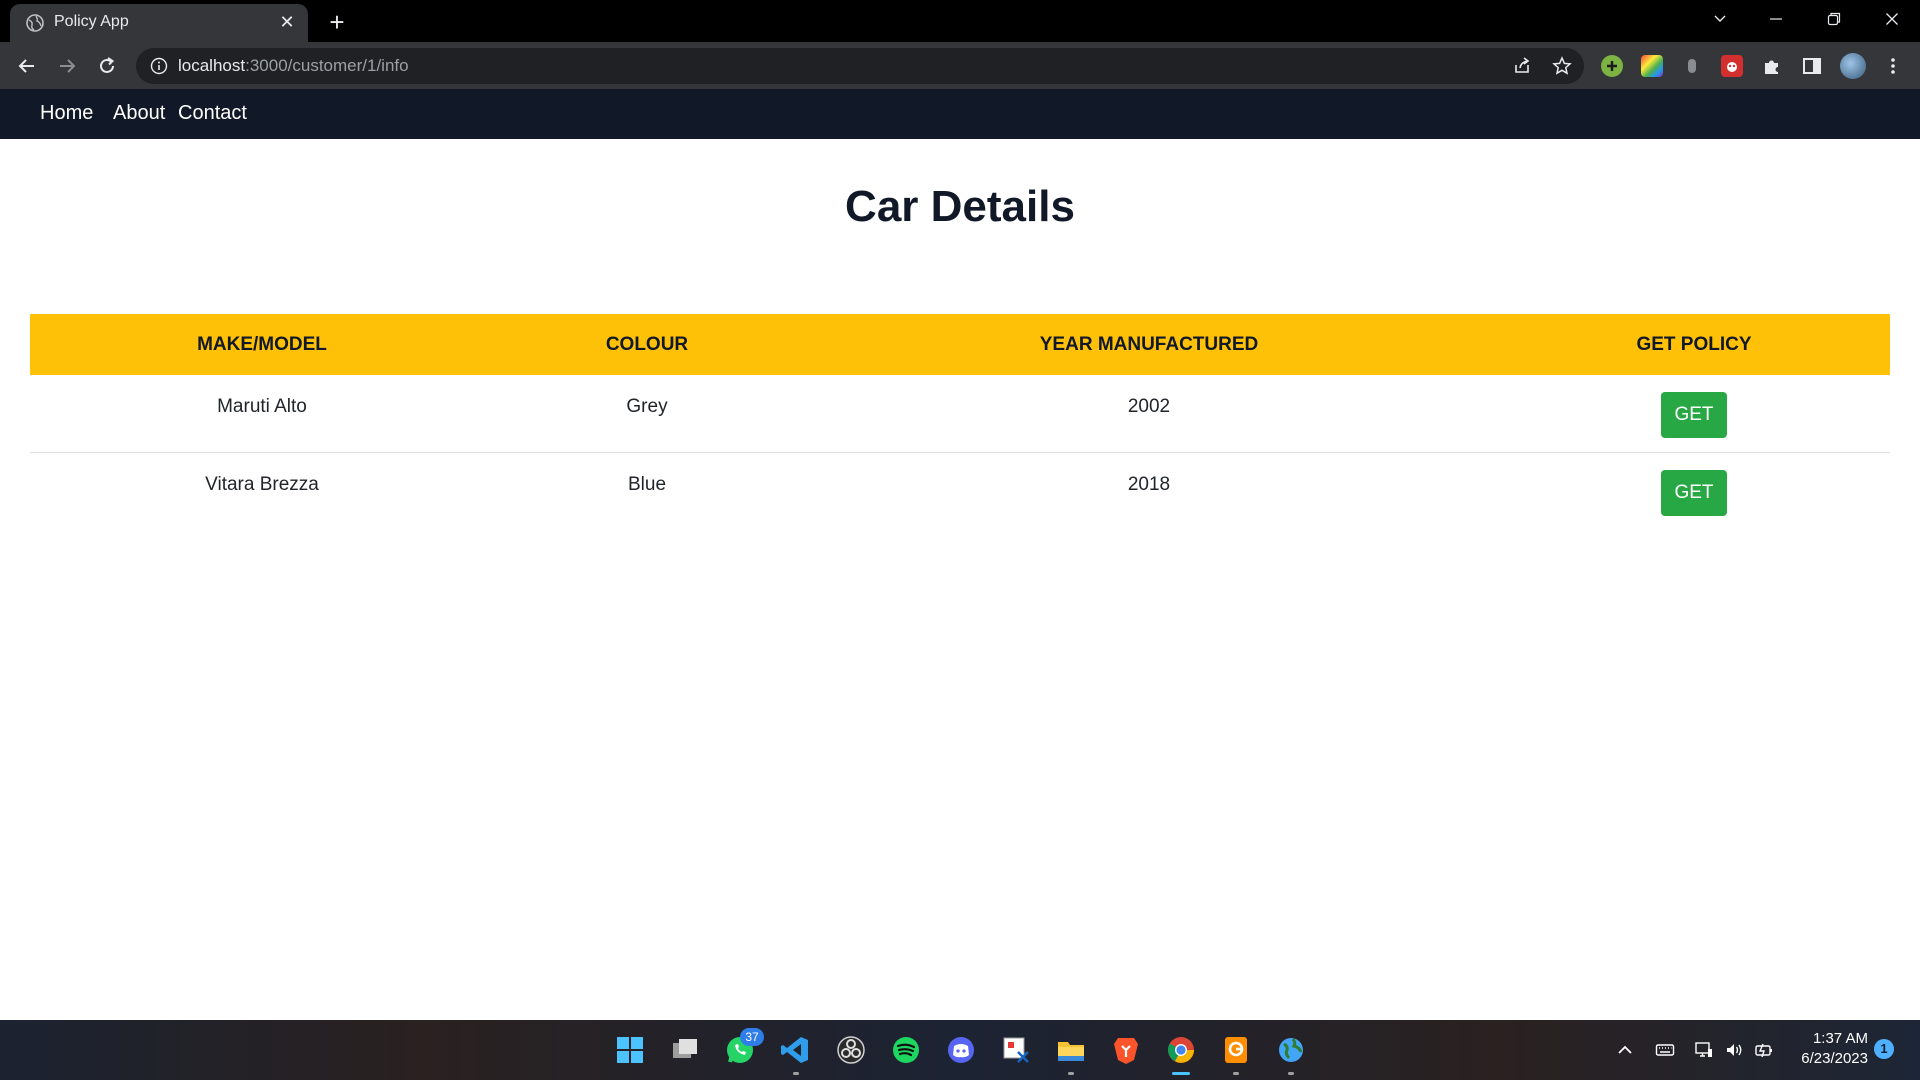  Describe the element at coordinates (1149, 406) in the screenshot. I see `year-cell: 2002` at that location.